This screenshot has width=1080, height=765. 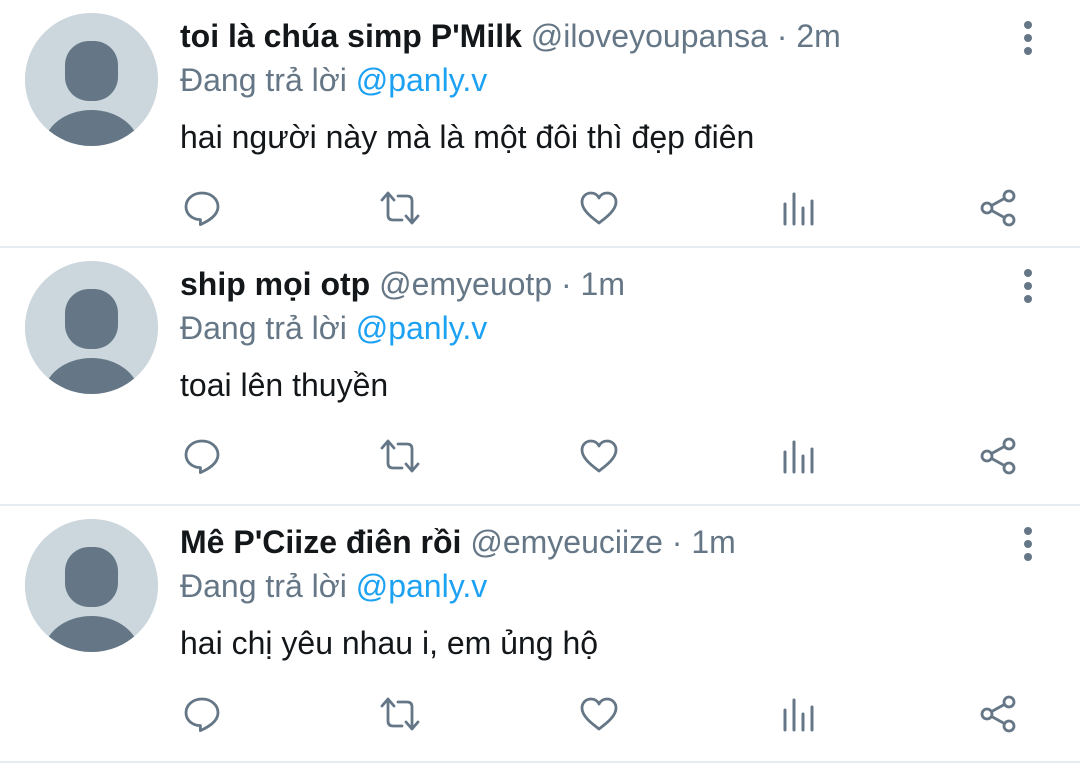 I want to click on display-name: ship mọi otp, so click(x=275, y=284).